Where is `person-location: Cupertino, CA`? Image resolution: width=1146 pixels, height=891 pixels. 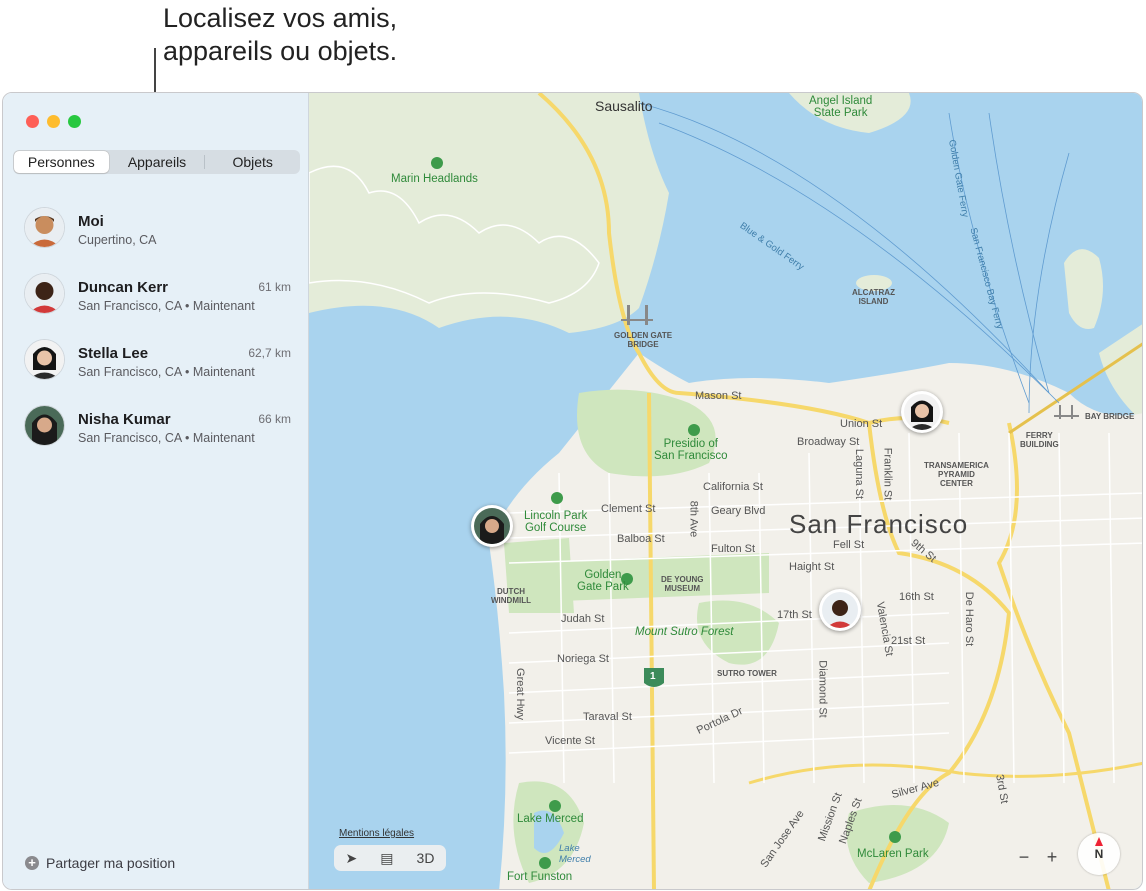 person-location: Cupertino, CA is located at coordinates (117, 240).